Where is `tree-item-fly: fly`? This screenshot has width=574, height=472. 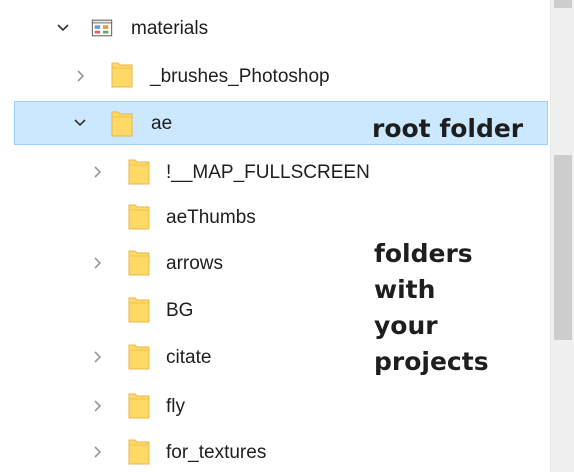
tree-item-fly: fly is located at coordinates (270, 406).